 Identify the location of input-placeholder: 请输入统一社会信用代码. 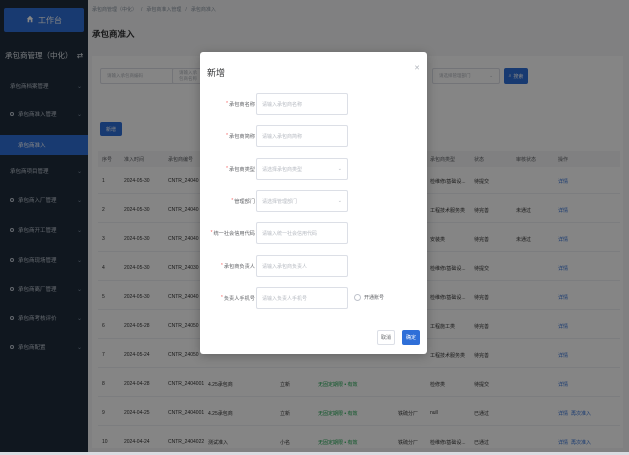
(290, 233).